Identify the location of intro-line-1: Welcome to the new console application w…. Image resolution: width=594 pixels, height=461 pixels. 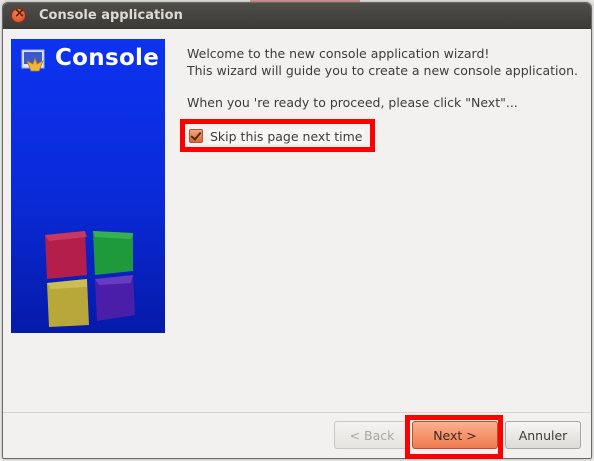
(338, 53).